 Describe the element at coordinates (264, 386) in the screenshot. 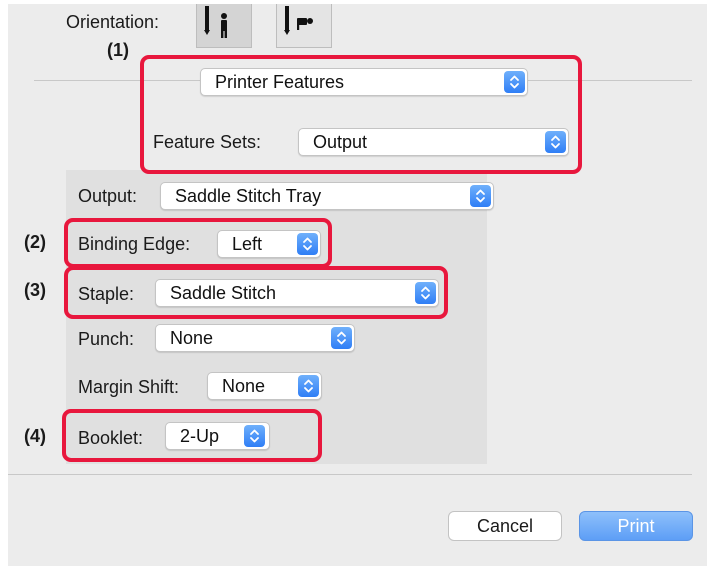

I see `margin-shift-popup: None` at that location.